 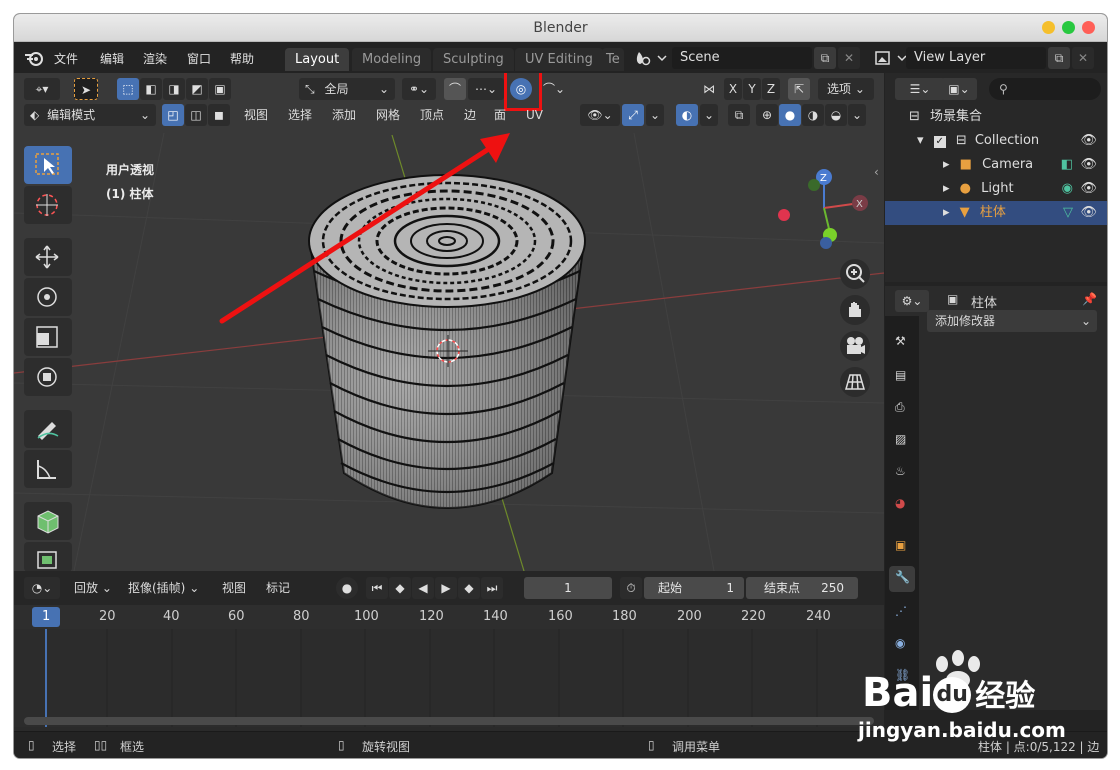 What do you see at coordinates (996, 141) in the screenshot?
I see `outliner-item-collection: ▾ ✓ ⊟ Collection 👁` at bounding box center [996, 141].